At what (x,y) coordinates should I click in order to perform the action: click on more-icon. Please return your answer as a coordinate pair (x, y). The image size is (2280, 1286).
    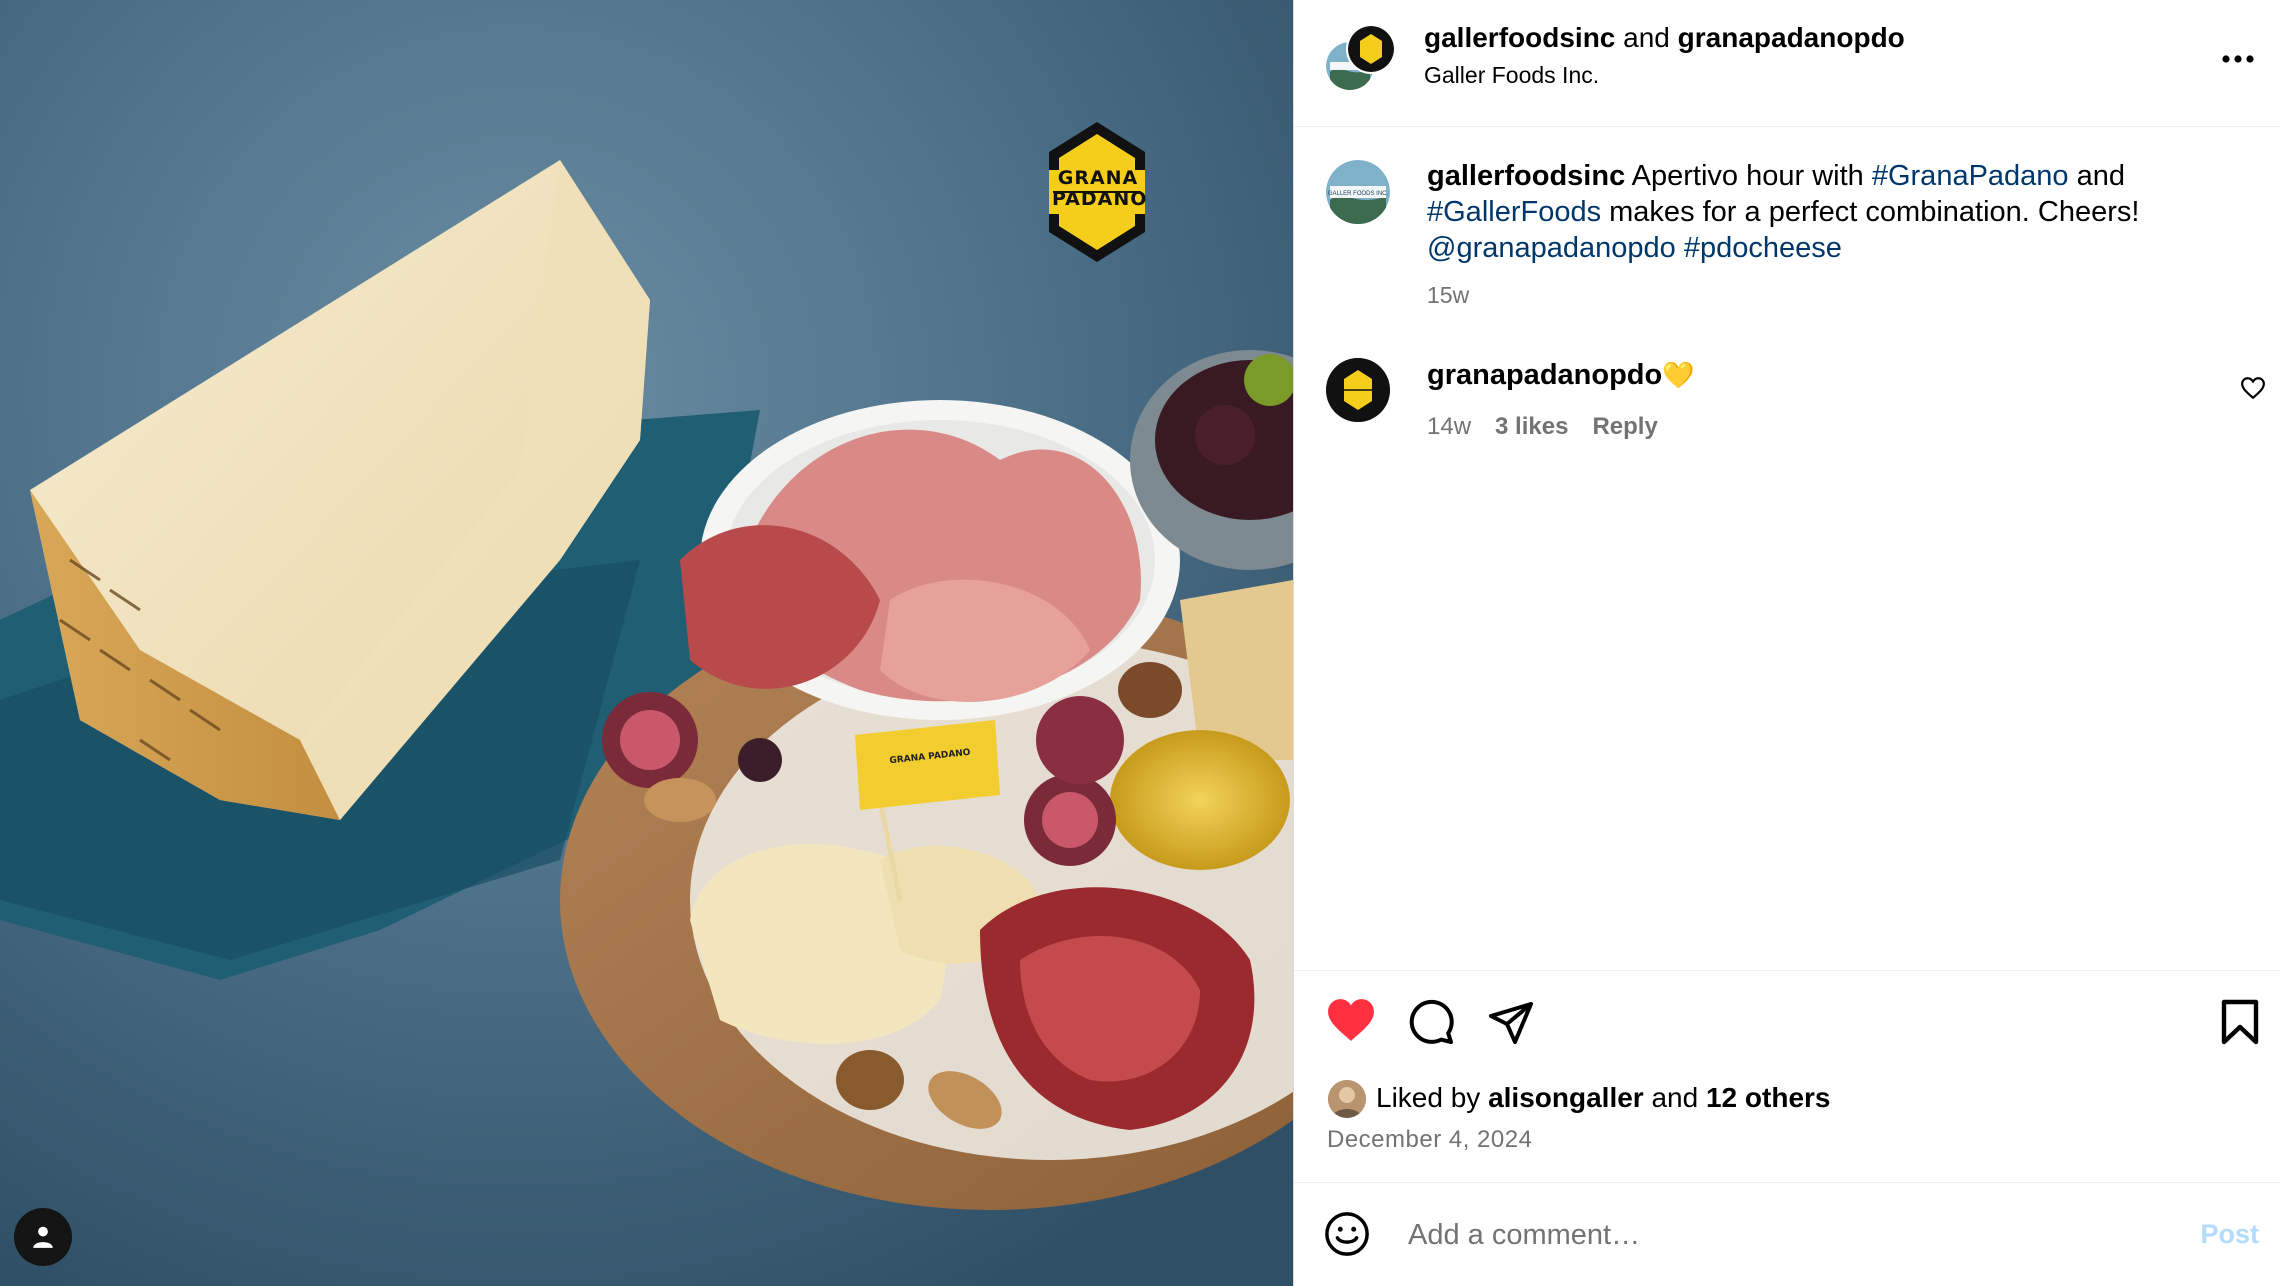
    Looking at the image, I should click on (2238, 59).